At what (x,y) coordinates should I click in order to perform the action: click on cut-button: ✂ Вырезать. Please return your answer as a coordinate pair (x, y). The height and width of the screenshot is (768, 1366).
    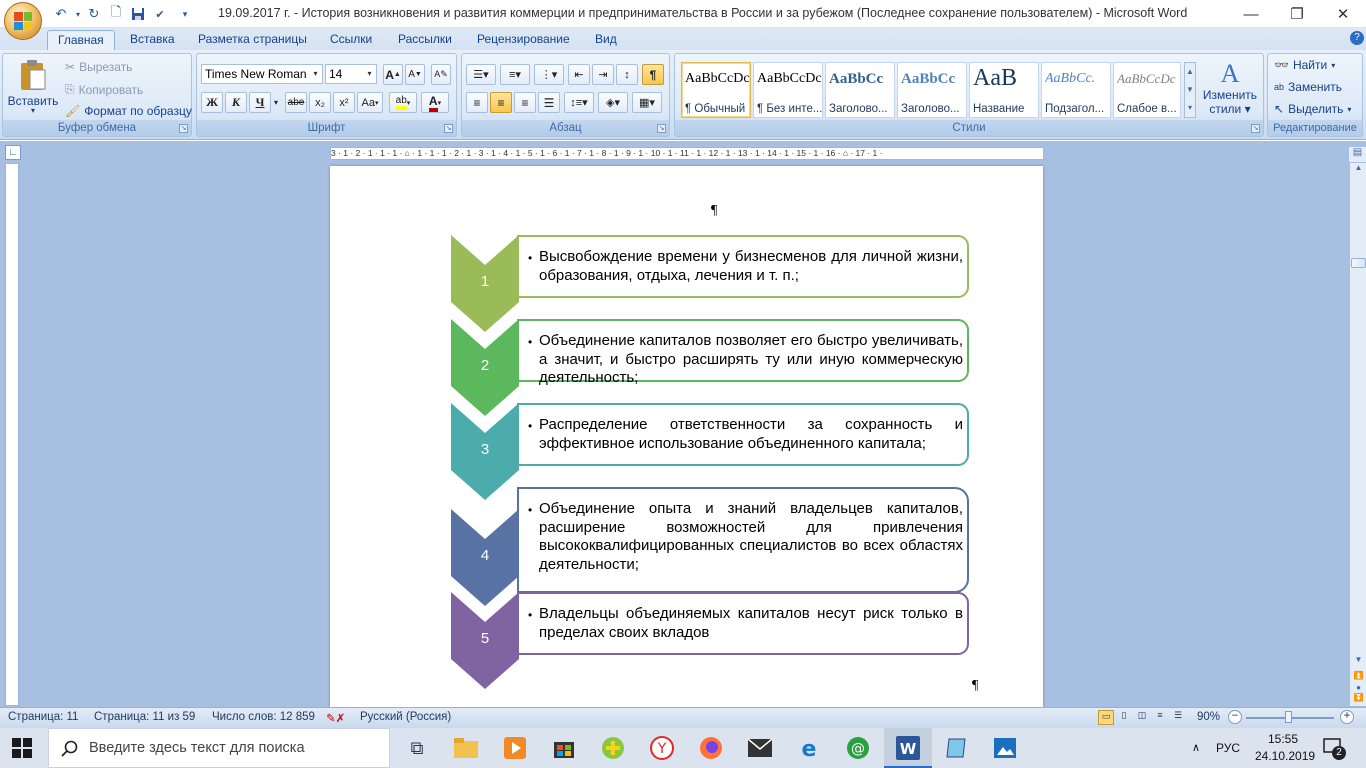
    Looking at the image, I should click on (98, 67).